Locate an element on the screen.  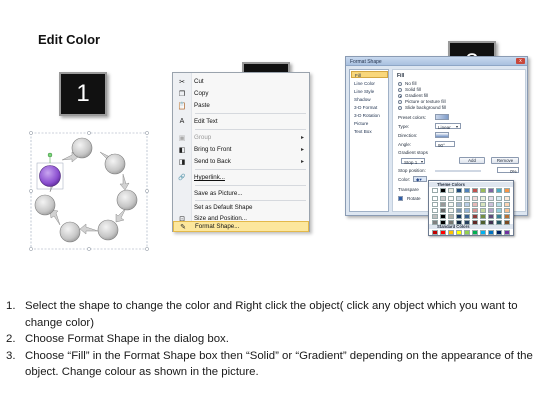
type-select: Linear ▾ is located at coordinates (448, 126).